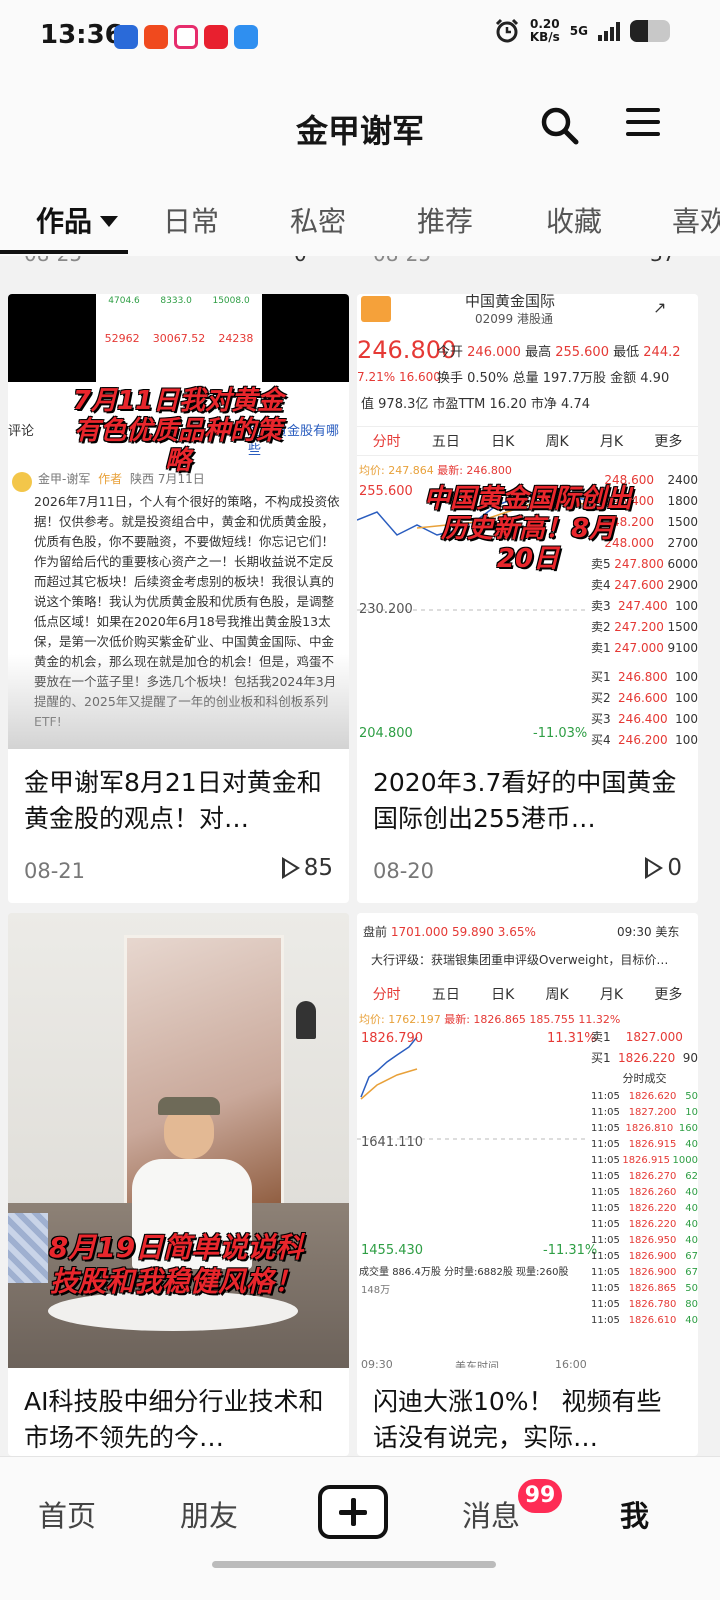  Describe the element at coordinates (691, 1288) in the screenshot. I see `trade-cell: 50` at that location.